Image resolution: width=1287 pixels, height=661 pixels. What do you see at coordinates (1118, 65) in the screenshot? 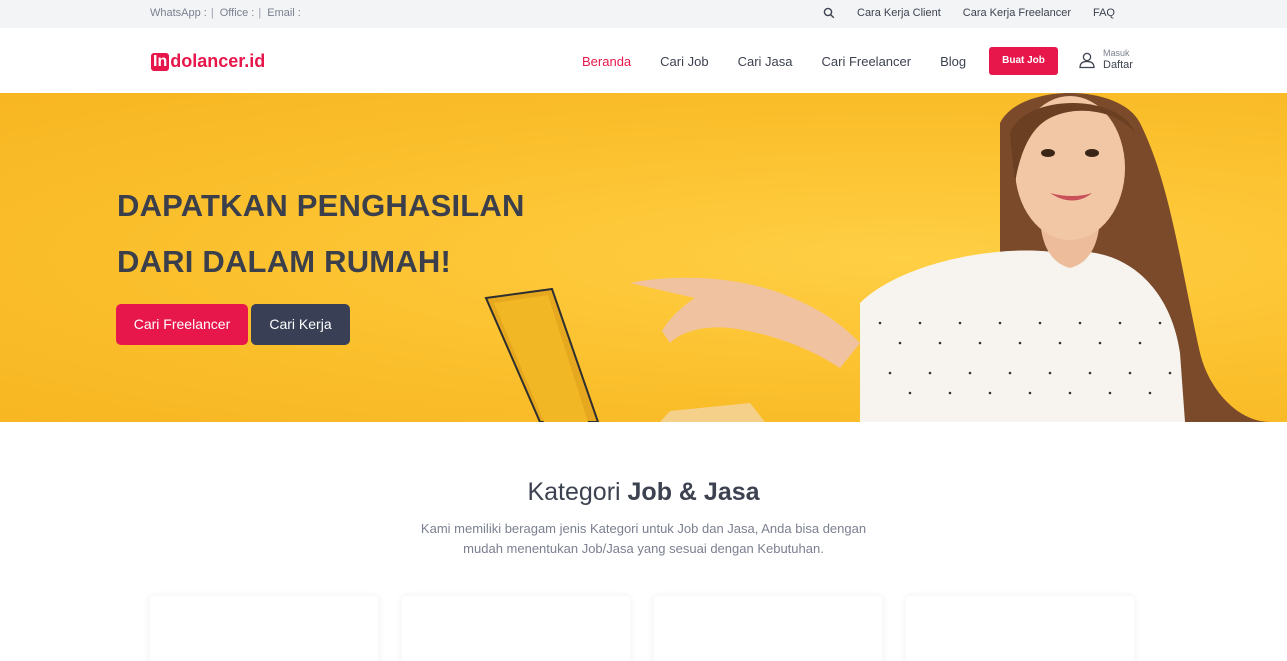
I see `daftar-link: Daftar` at bounding box center [1118, 65].